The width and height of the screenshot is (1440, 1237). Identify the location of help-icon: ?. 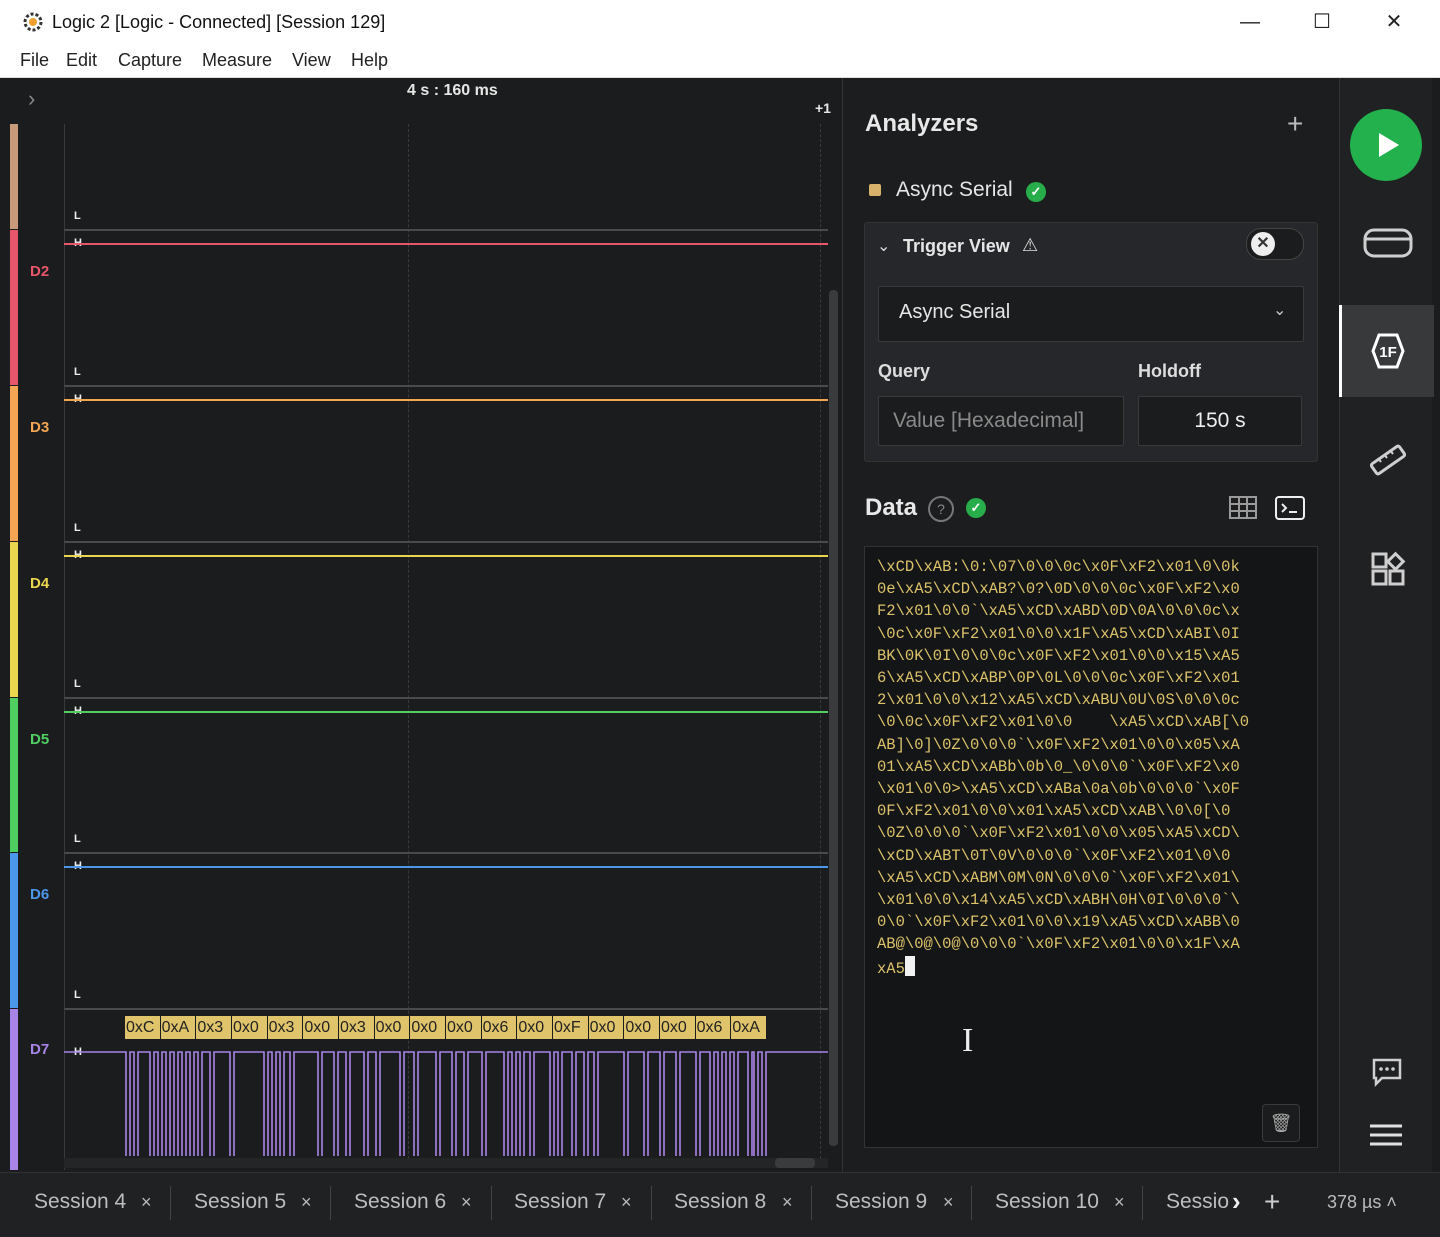
(941, 509).